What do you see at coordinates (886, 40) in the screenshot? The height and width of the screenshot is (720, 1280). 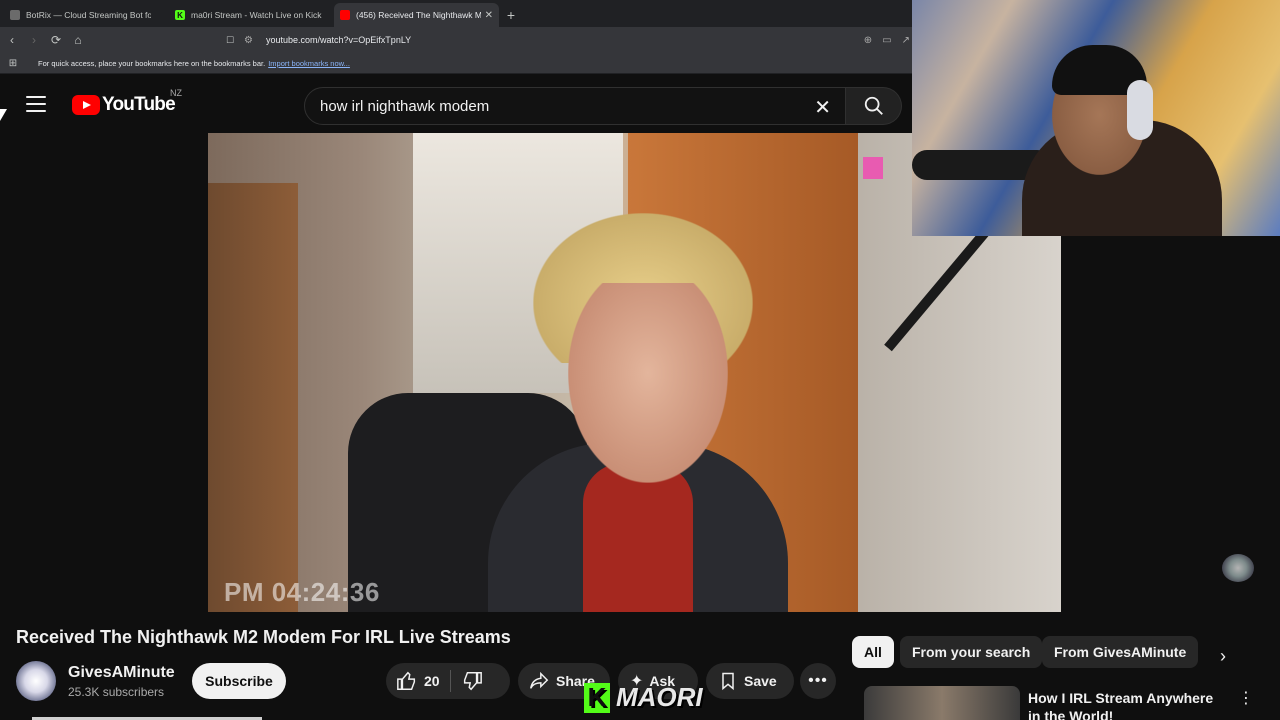 I see `cast-icon: ▭` at bounding box center [886, 40].